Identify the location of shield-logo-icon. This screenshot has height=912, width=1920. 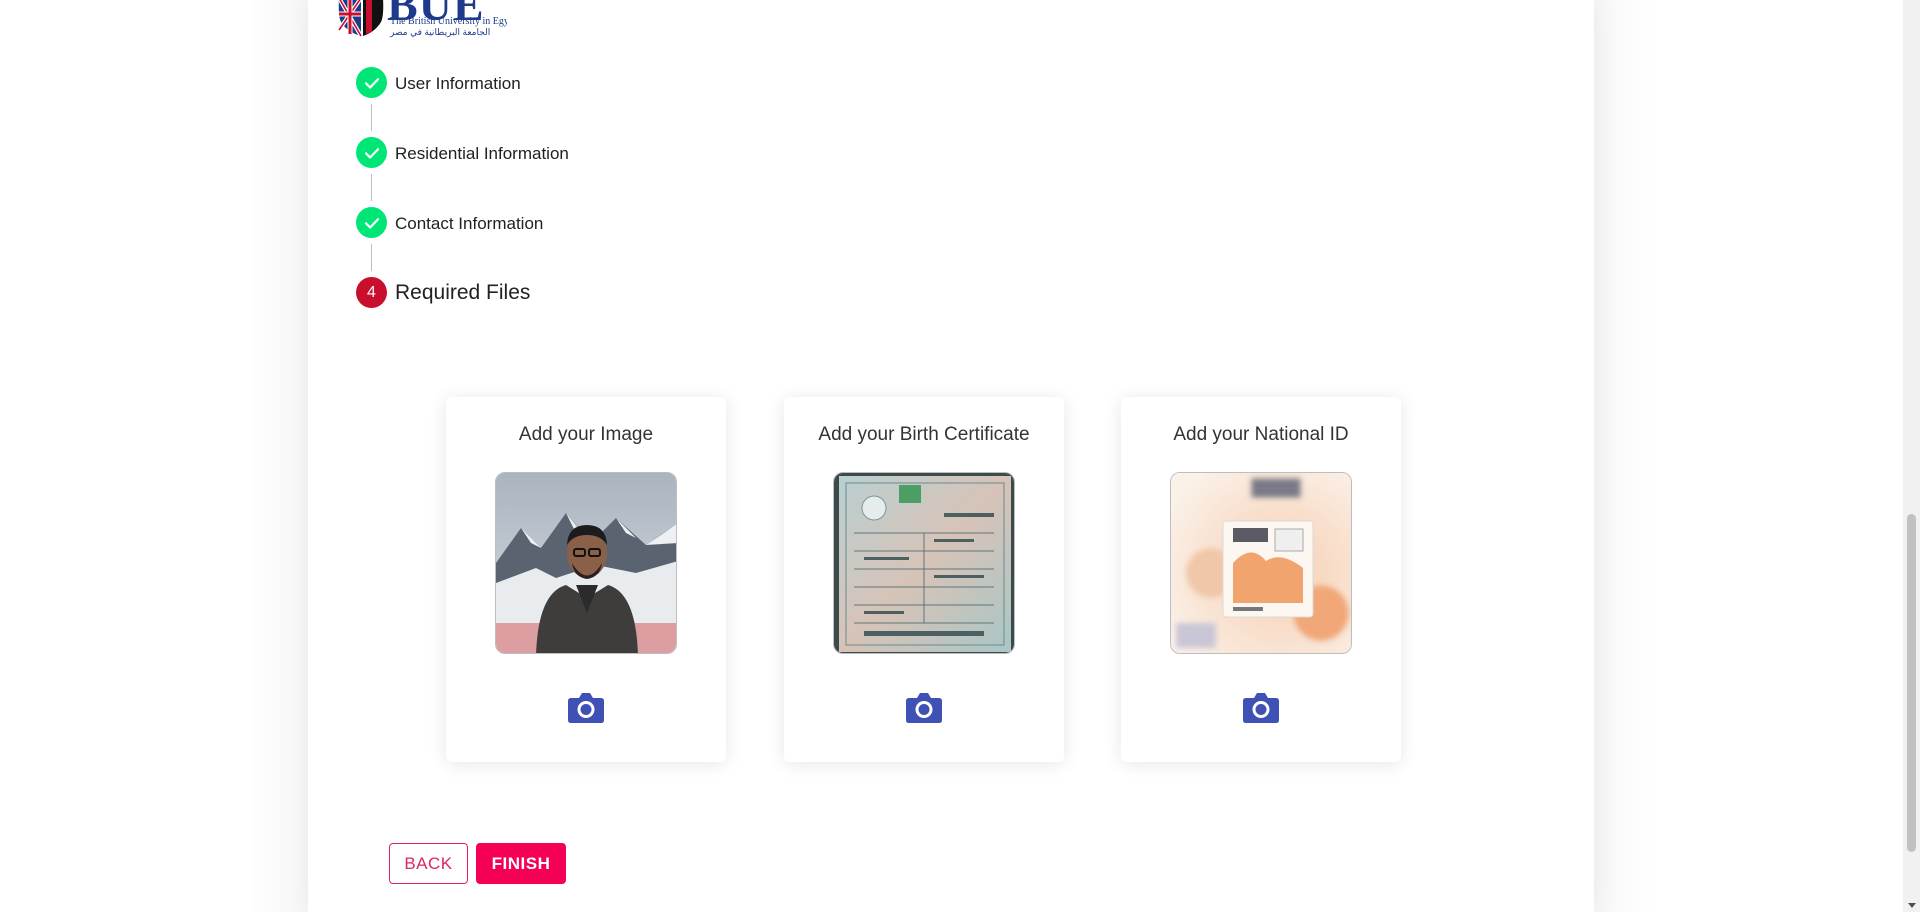
(360, 19).